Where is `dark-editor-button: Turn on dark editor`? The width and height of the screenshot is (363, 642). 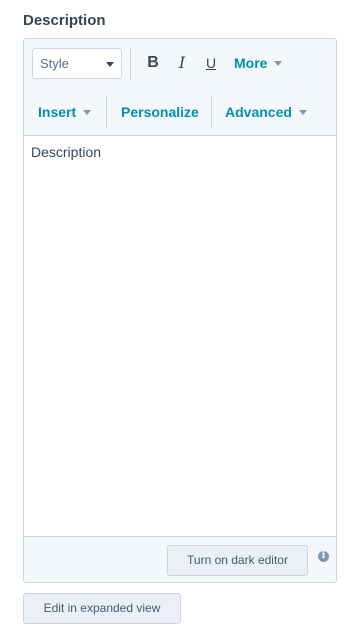
dark-editor-button: Turn on dark editor is located at coordinates (237, 560).